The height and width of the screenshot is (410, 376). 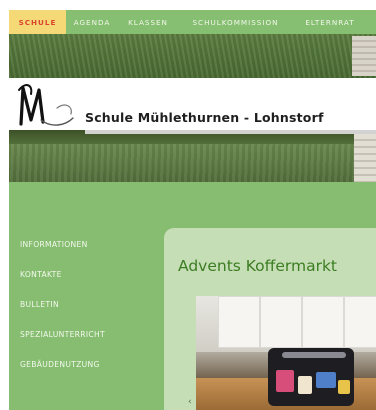 I want to click on school-logo-icon, so click(x=46, y=105).